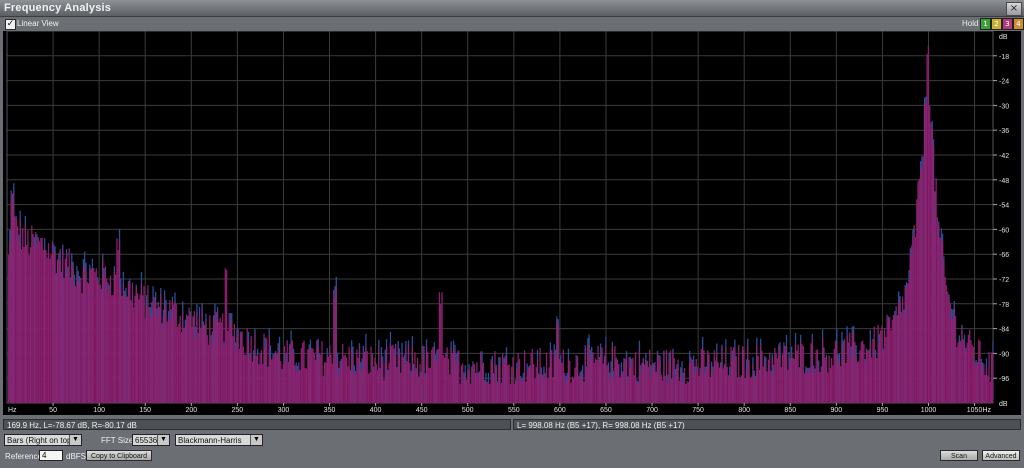  I want to click on hold-button-3: 3, so click(1007, 24).